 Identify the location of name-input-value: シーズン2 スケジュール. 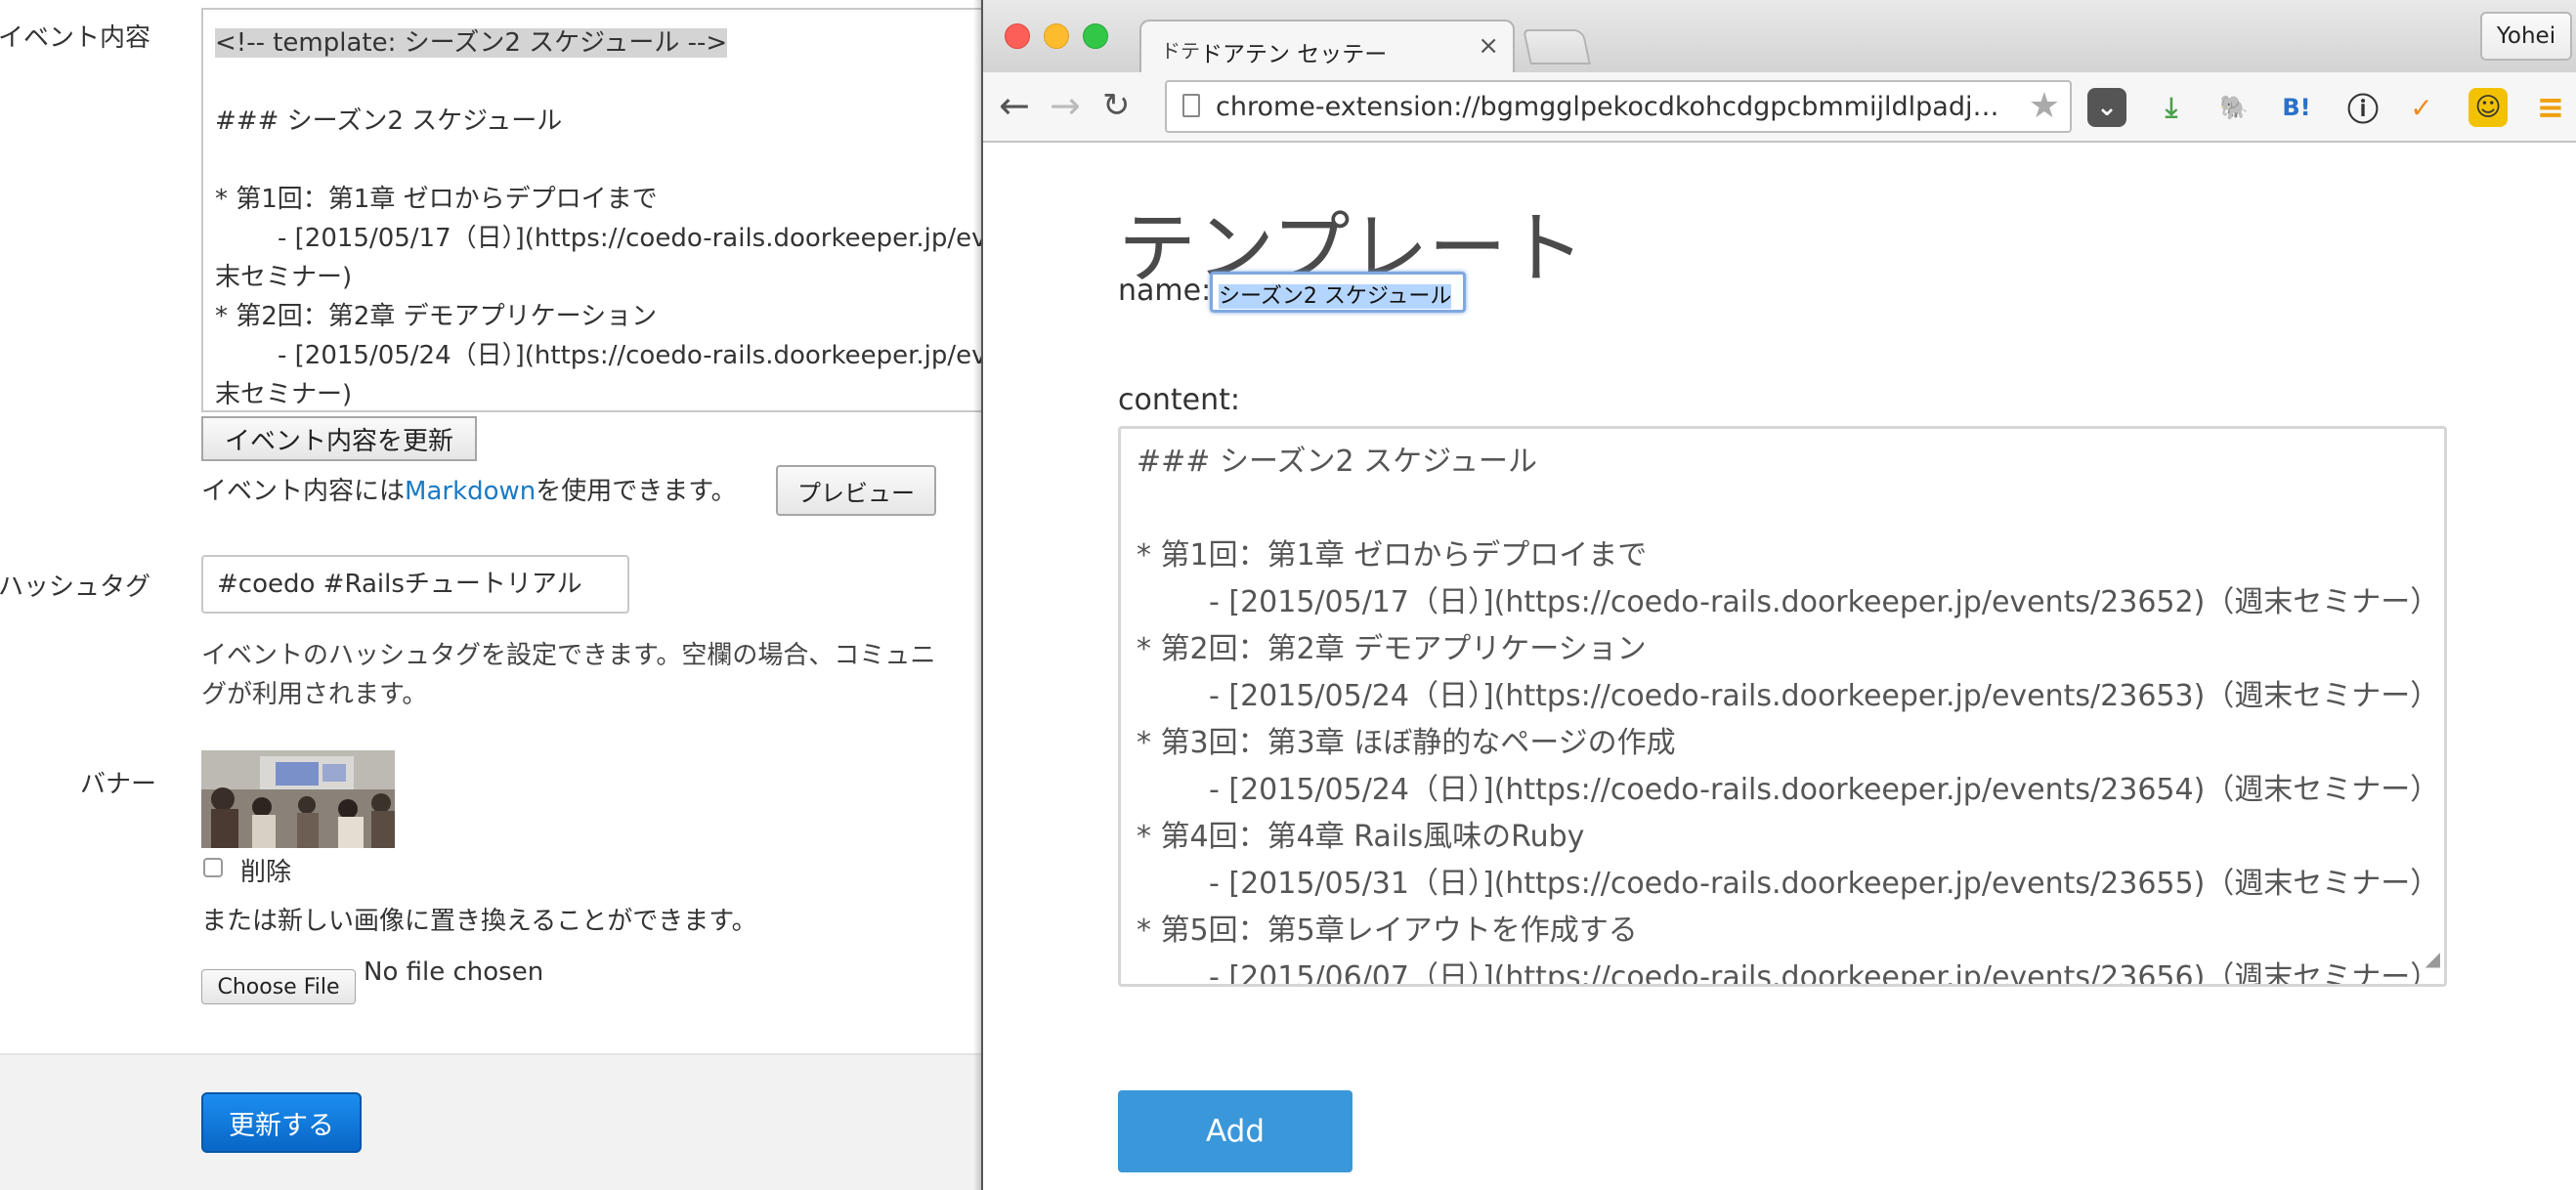
(1336, 296).